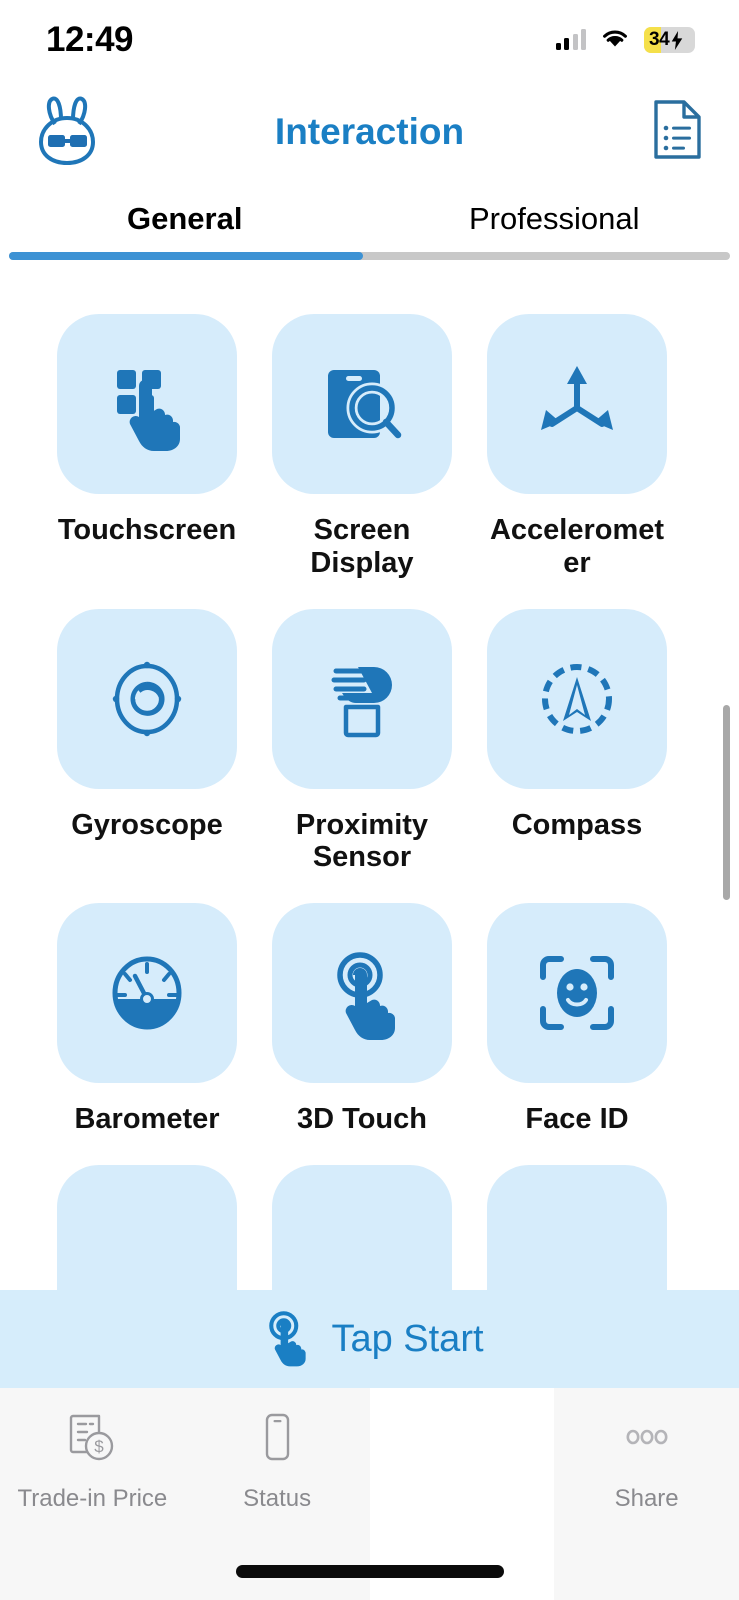 Image resolution: width=739 pixels, height=1600 pixels. What do you see at coordinates (726, 802) in the screenshot?
I see `vertical-scrollbar` at bounding box center [726, 802].